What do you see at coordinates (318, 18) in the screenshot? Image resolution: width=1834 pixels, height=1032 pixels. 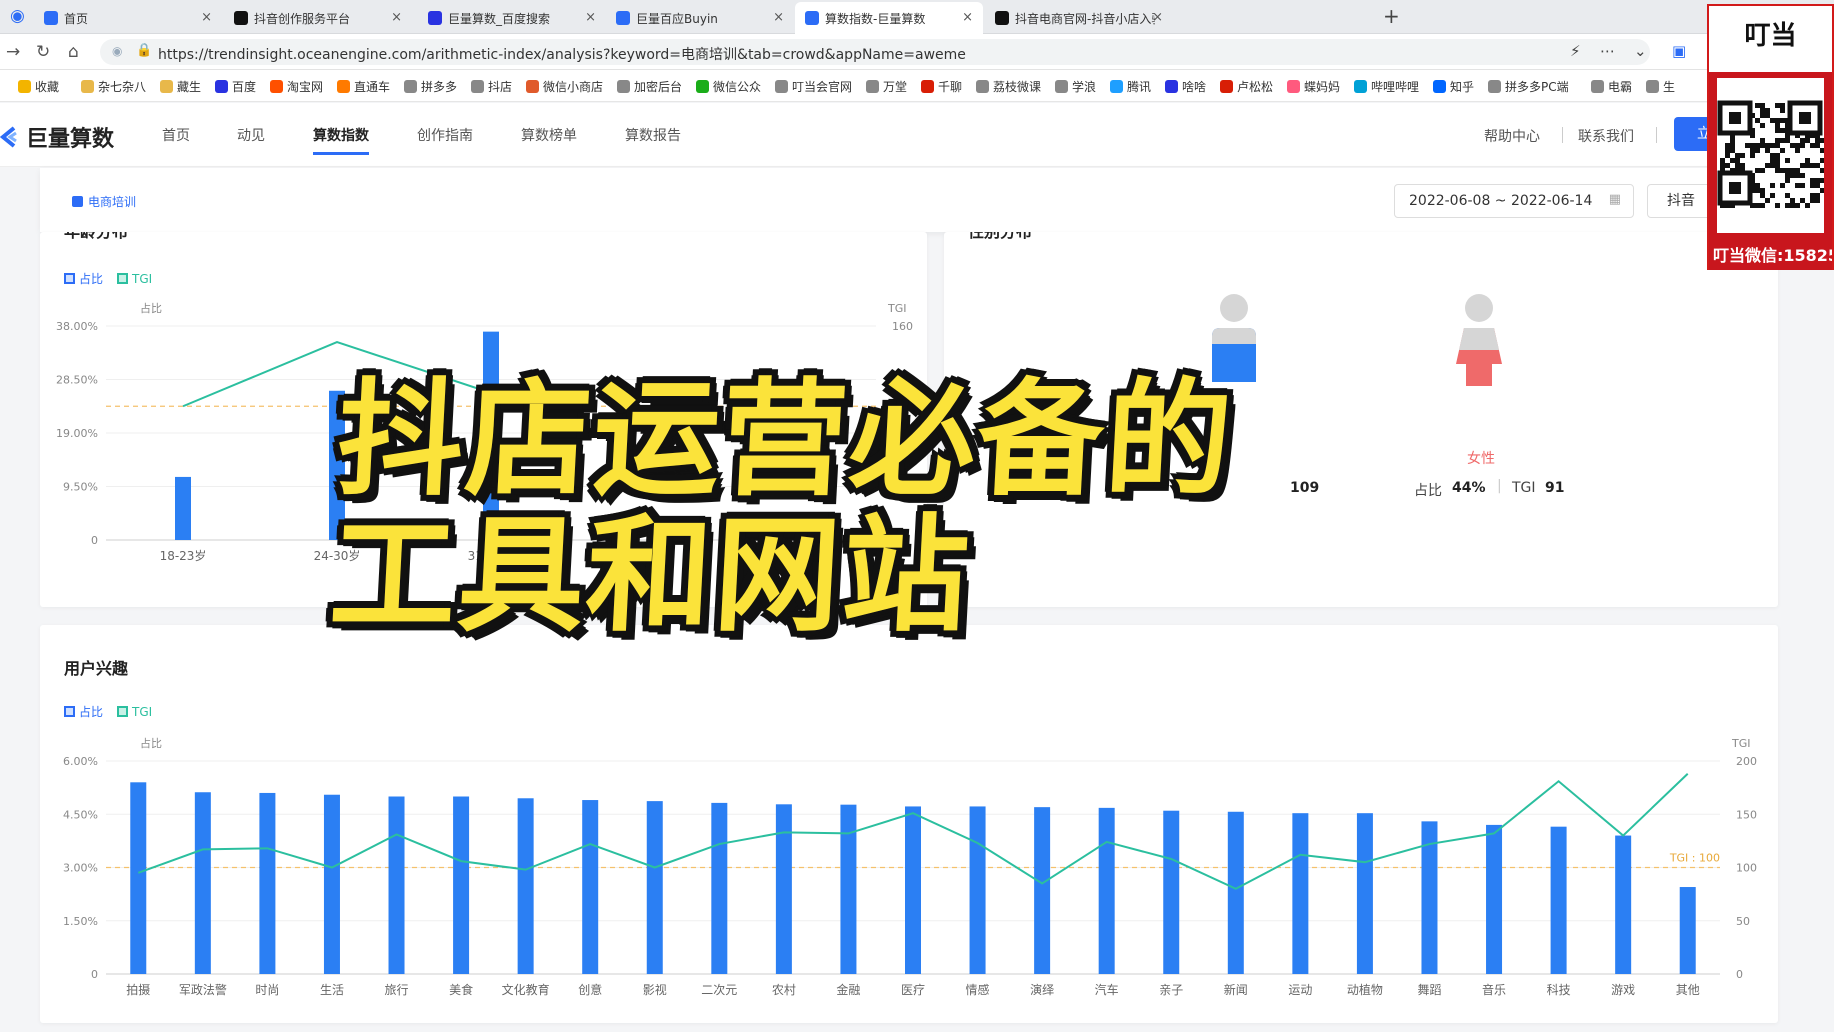 I see `browser-tab: 抖音创作服务平台 ×` at bounding box center [318, 18].